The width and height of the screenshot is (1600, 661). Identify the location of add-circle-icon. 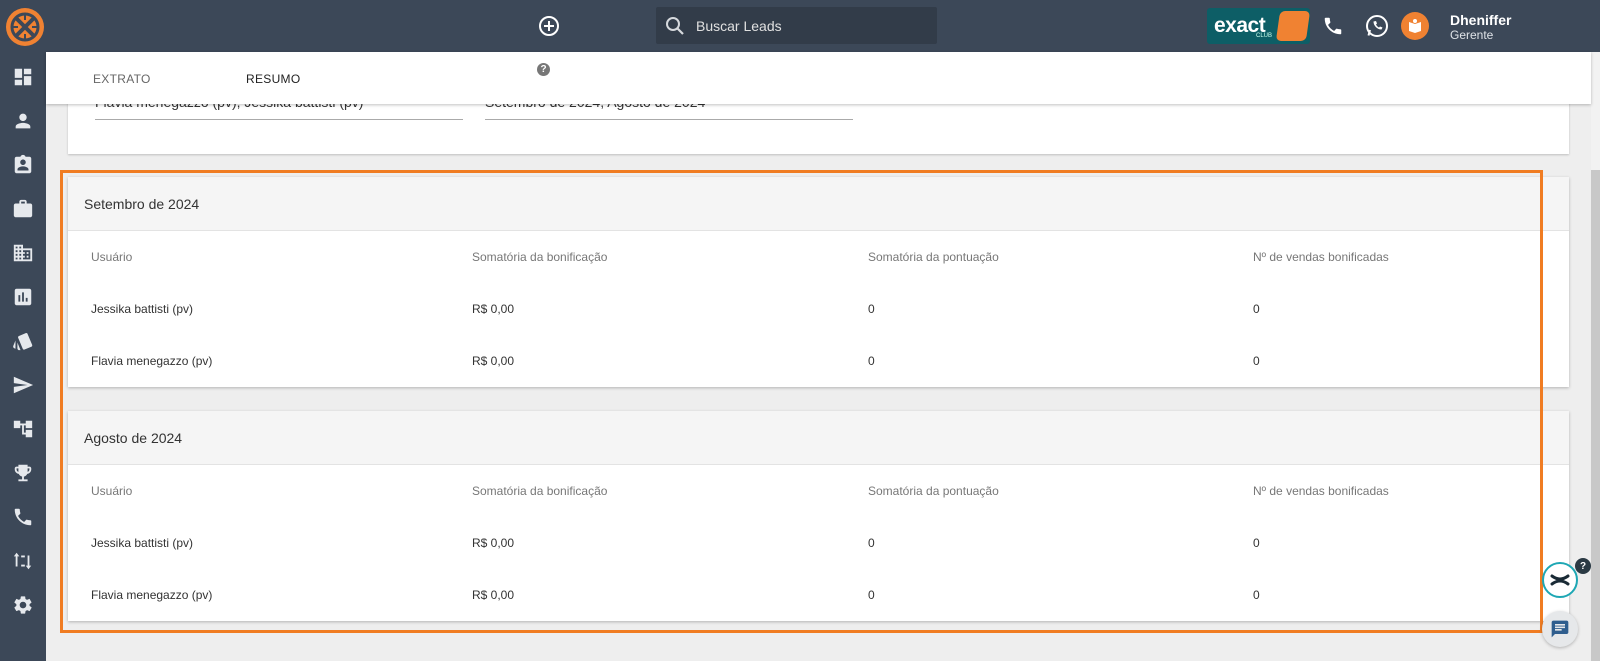
(549, 26).